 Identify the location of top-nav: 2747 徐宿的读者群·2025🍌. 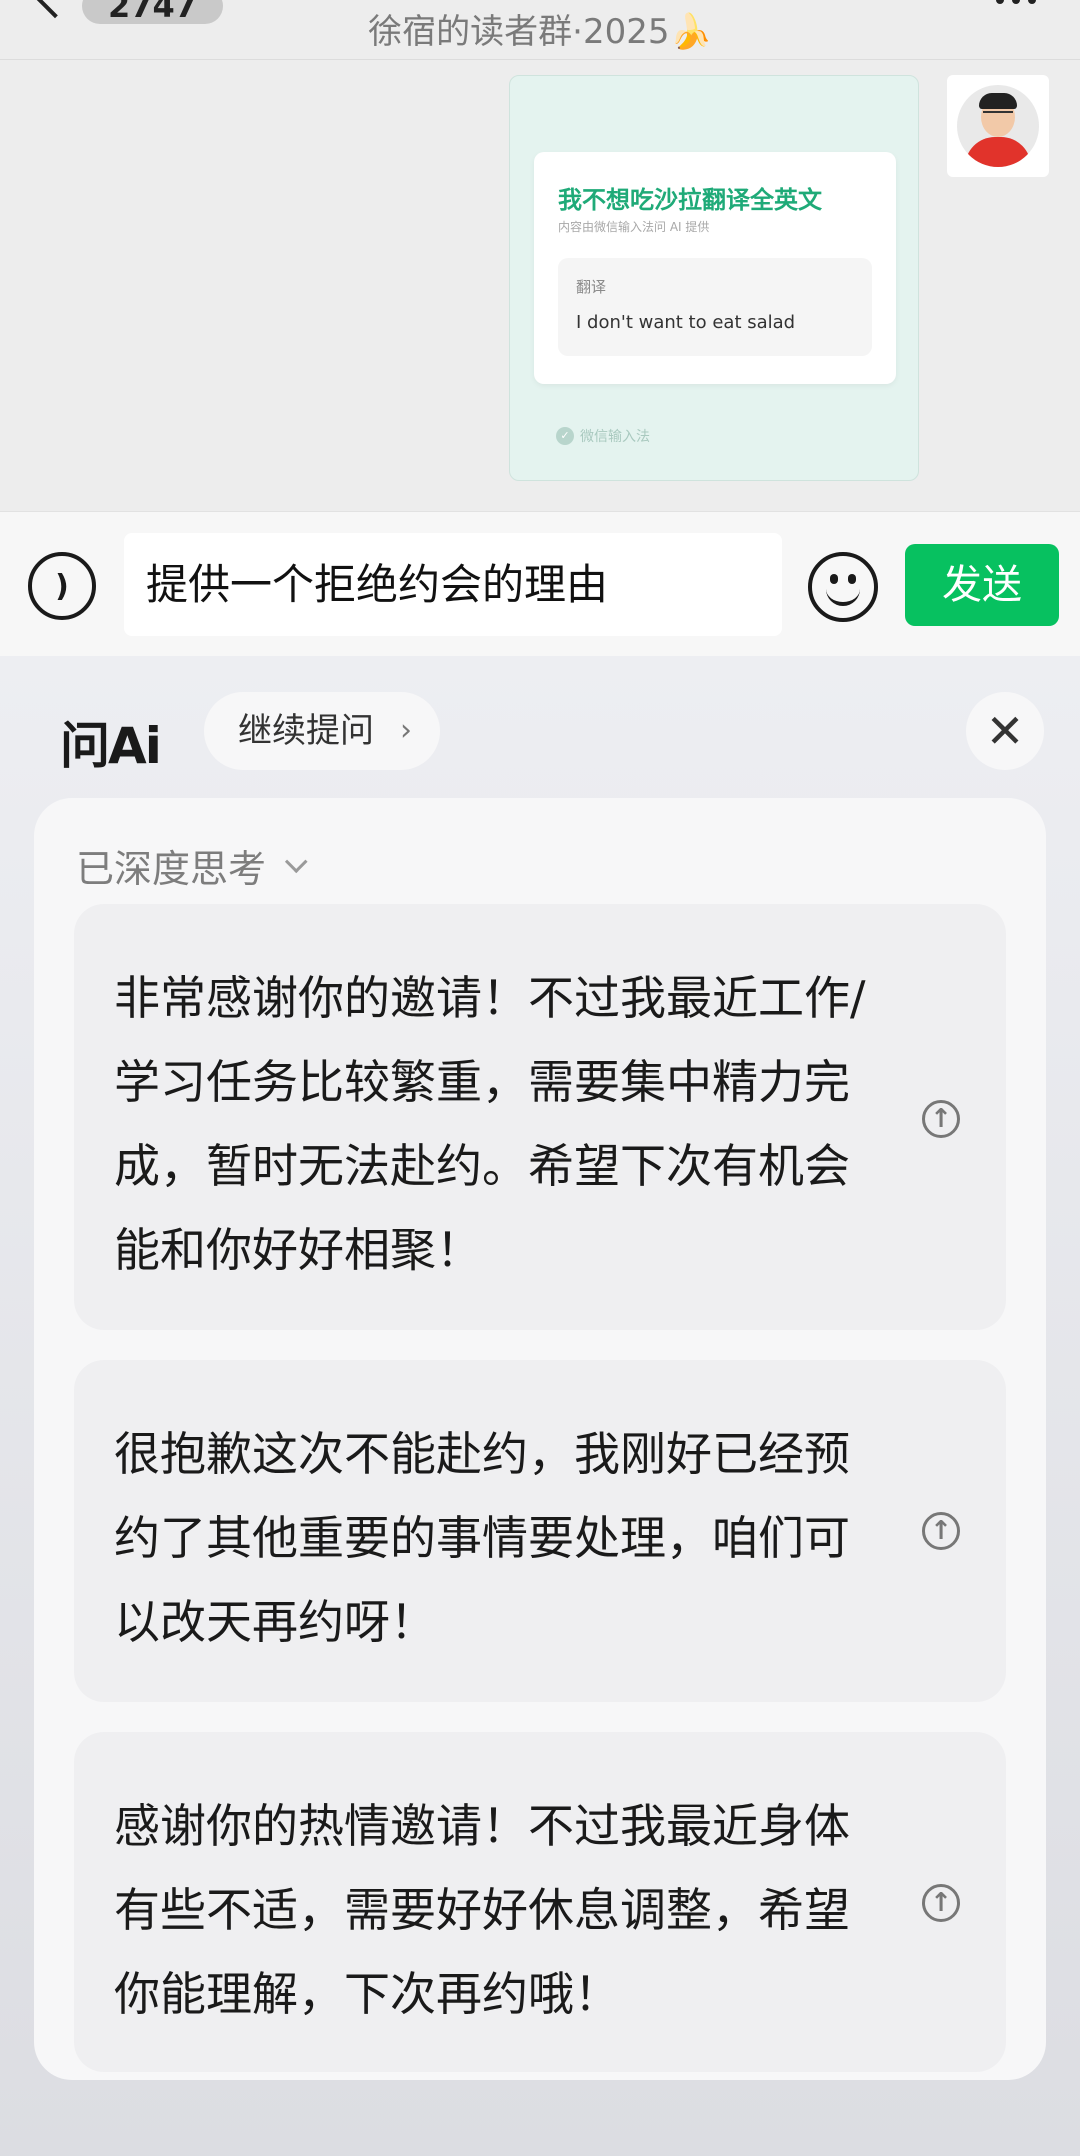
(540, 30).